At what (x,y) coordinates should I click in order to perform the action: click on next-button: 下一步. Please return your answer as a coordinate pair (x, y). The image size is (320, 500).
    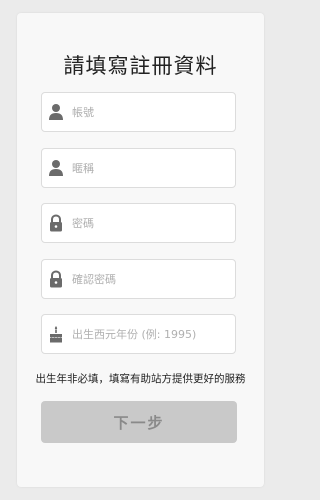
    Looking at the image, I should click on (139, 422).